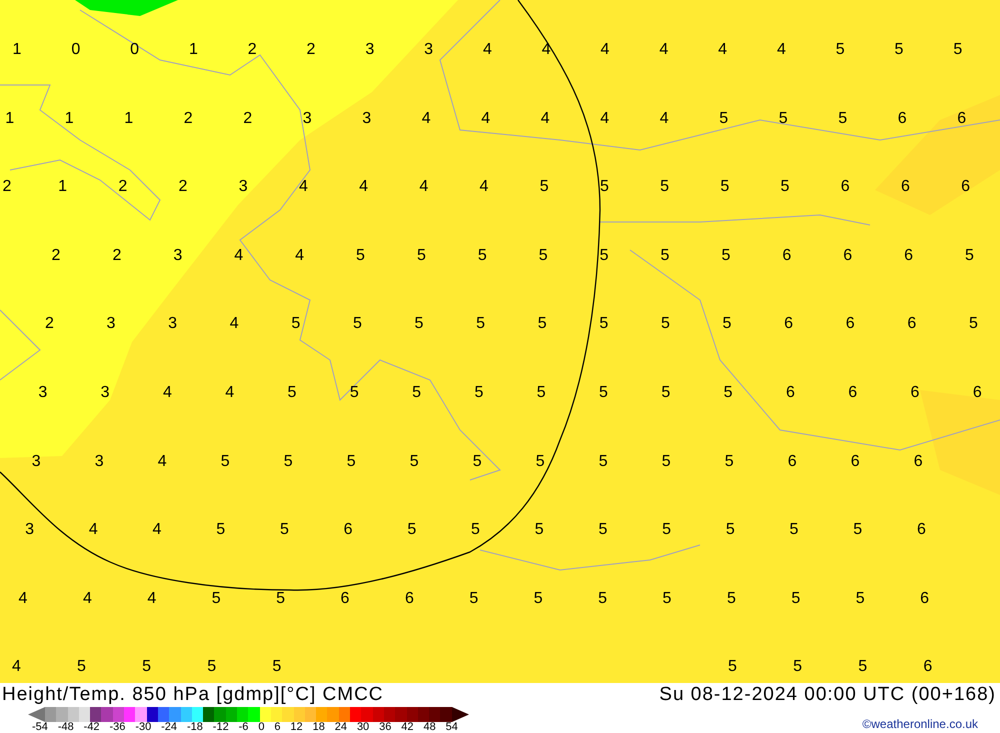 The image size is (1000, 733). Describe the element at coordinates (341, 727) in the screenshot. I see `legend-tick-label: 24` at that location.